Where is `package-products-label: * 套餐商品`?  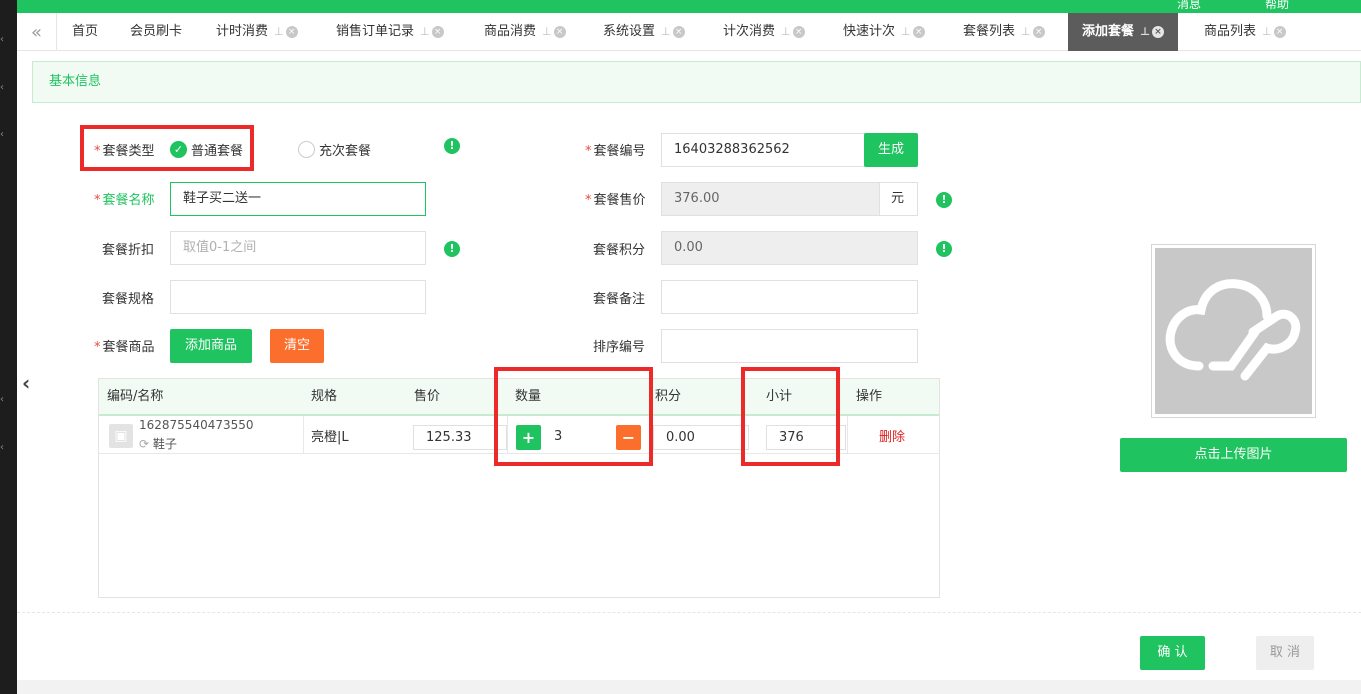 package-products-label: * 套餐商品 is located at coordinates (124, 347).